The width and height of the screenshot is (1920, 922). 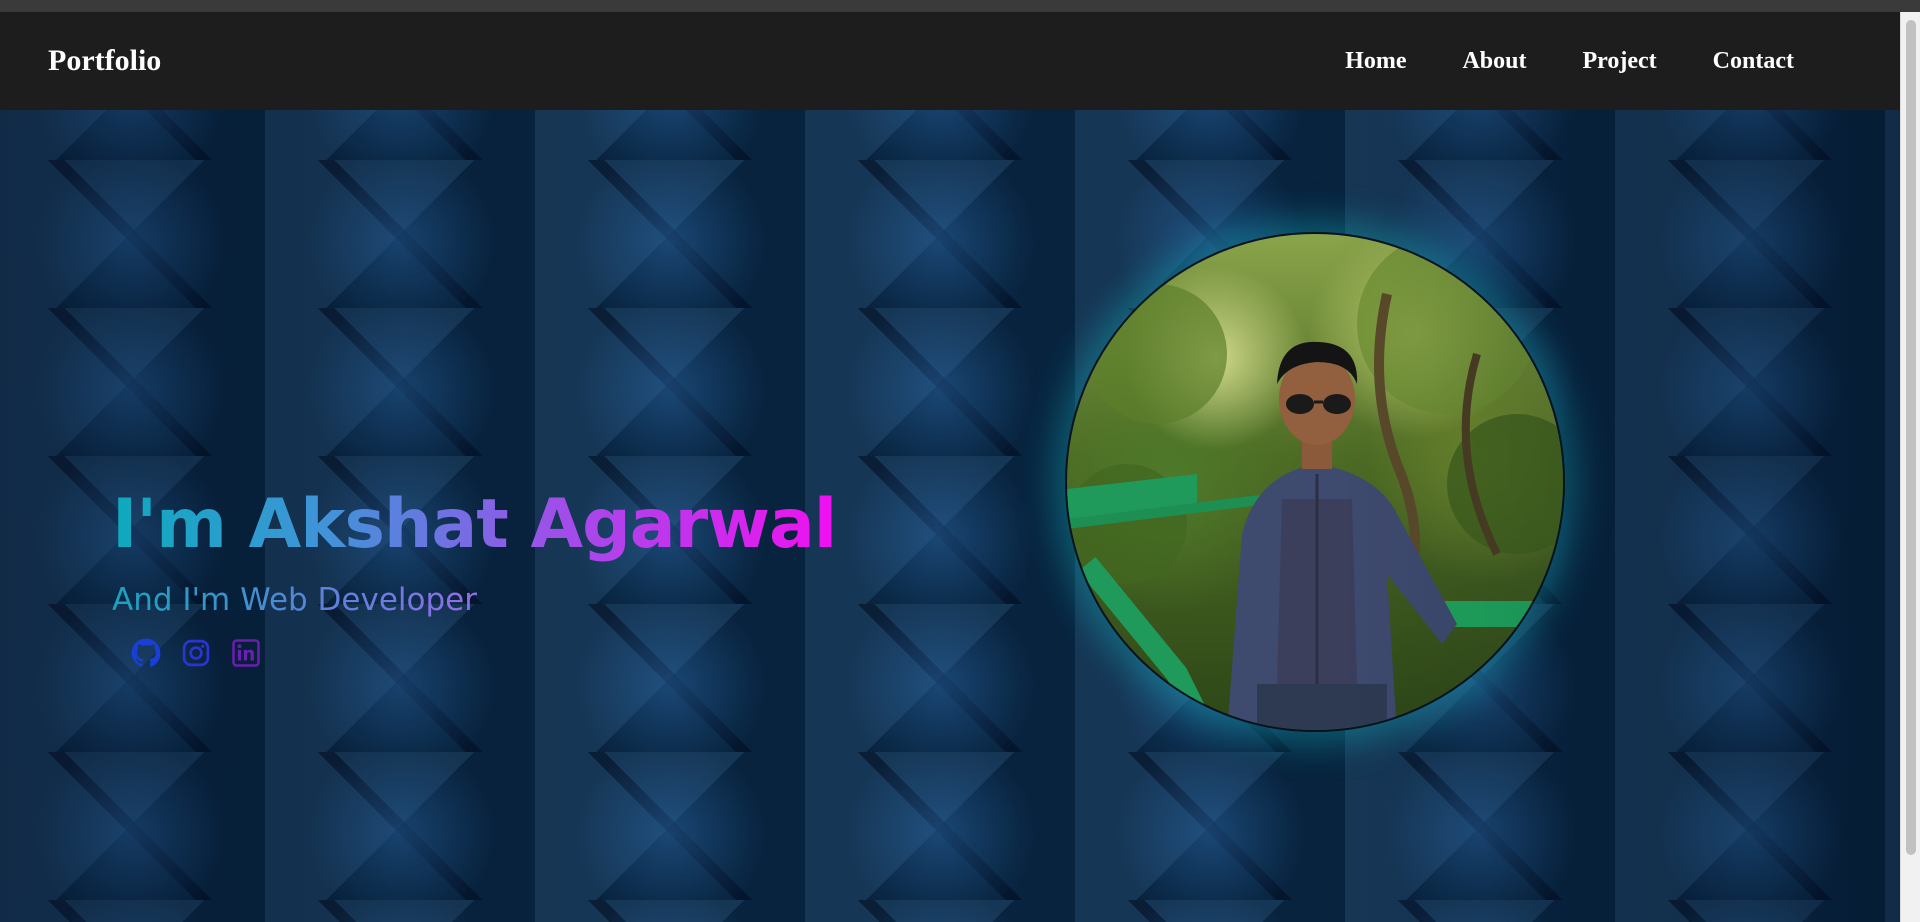 What do you see at coordinates (960, 6) in the screenshot?
I see `browser-top-bar` at bounding box center [960, 6].